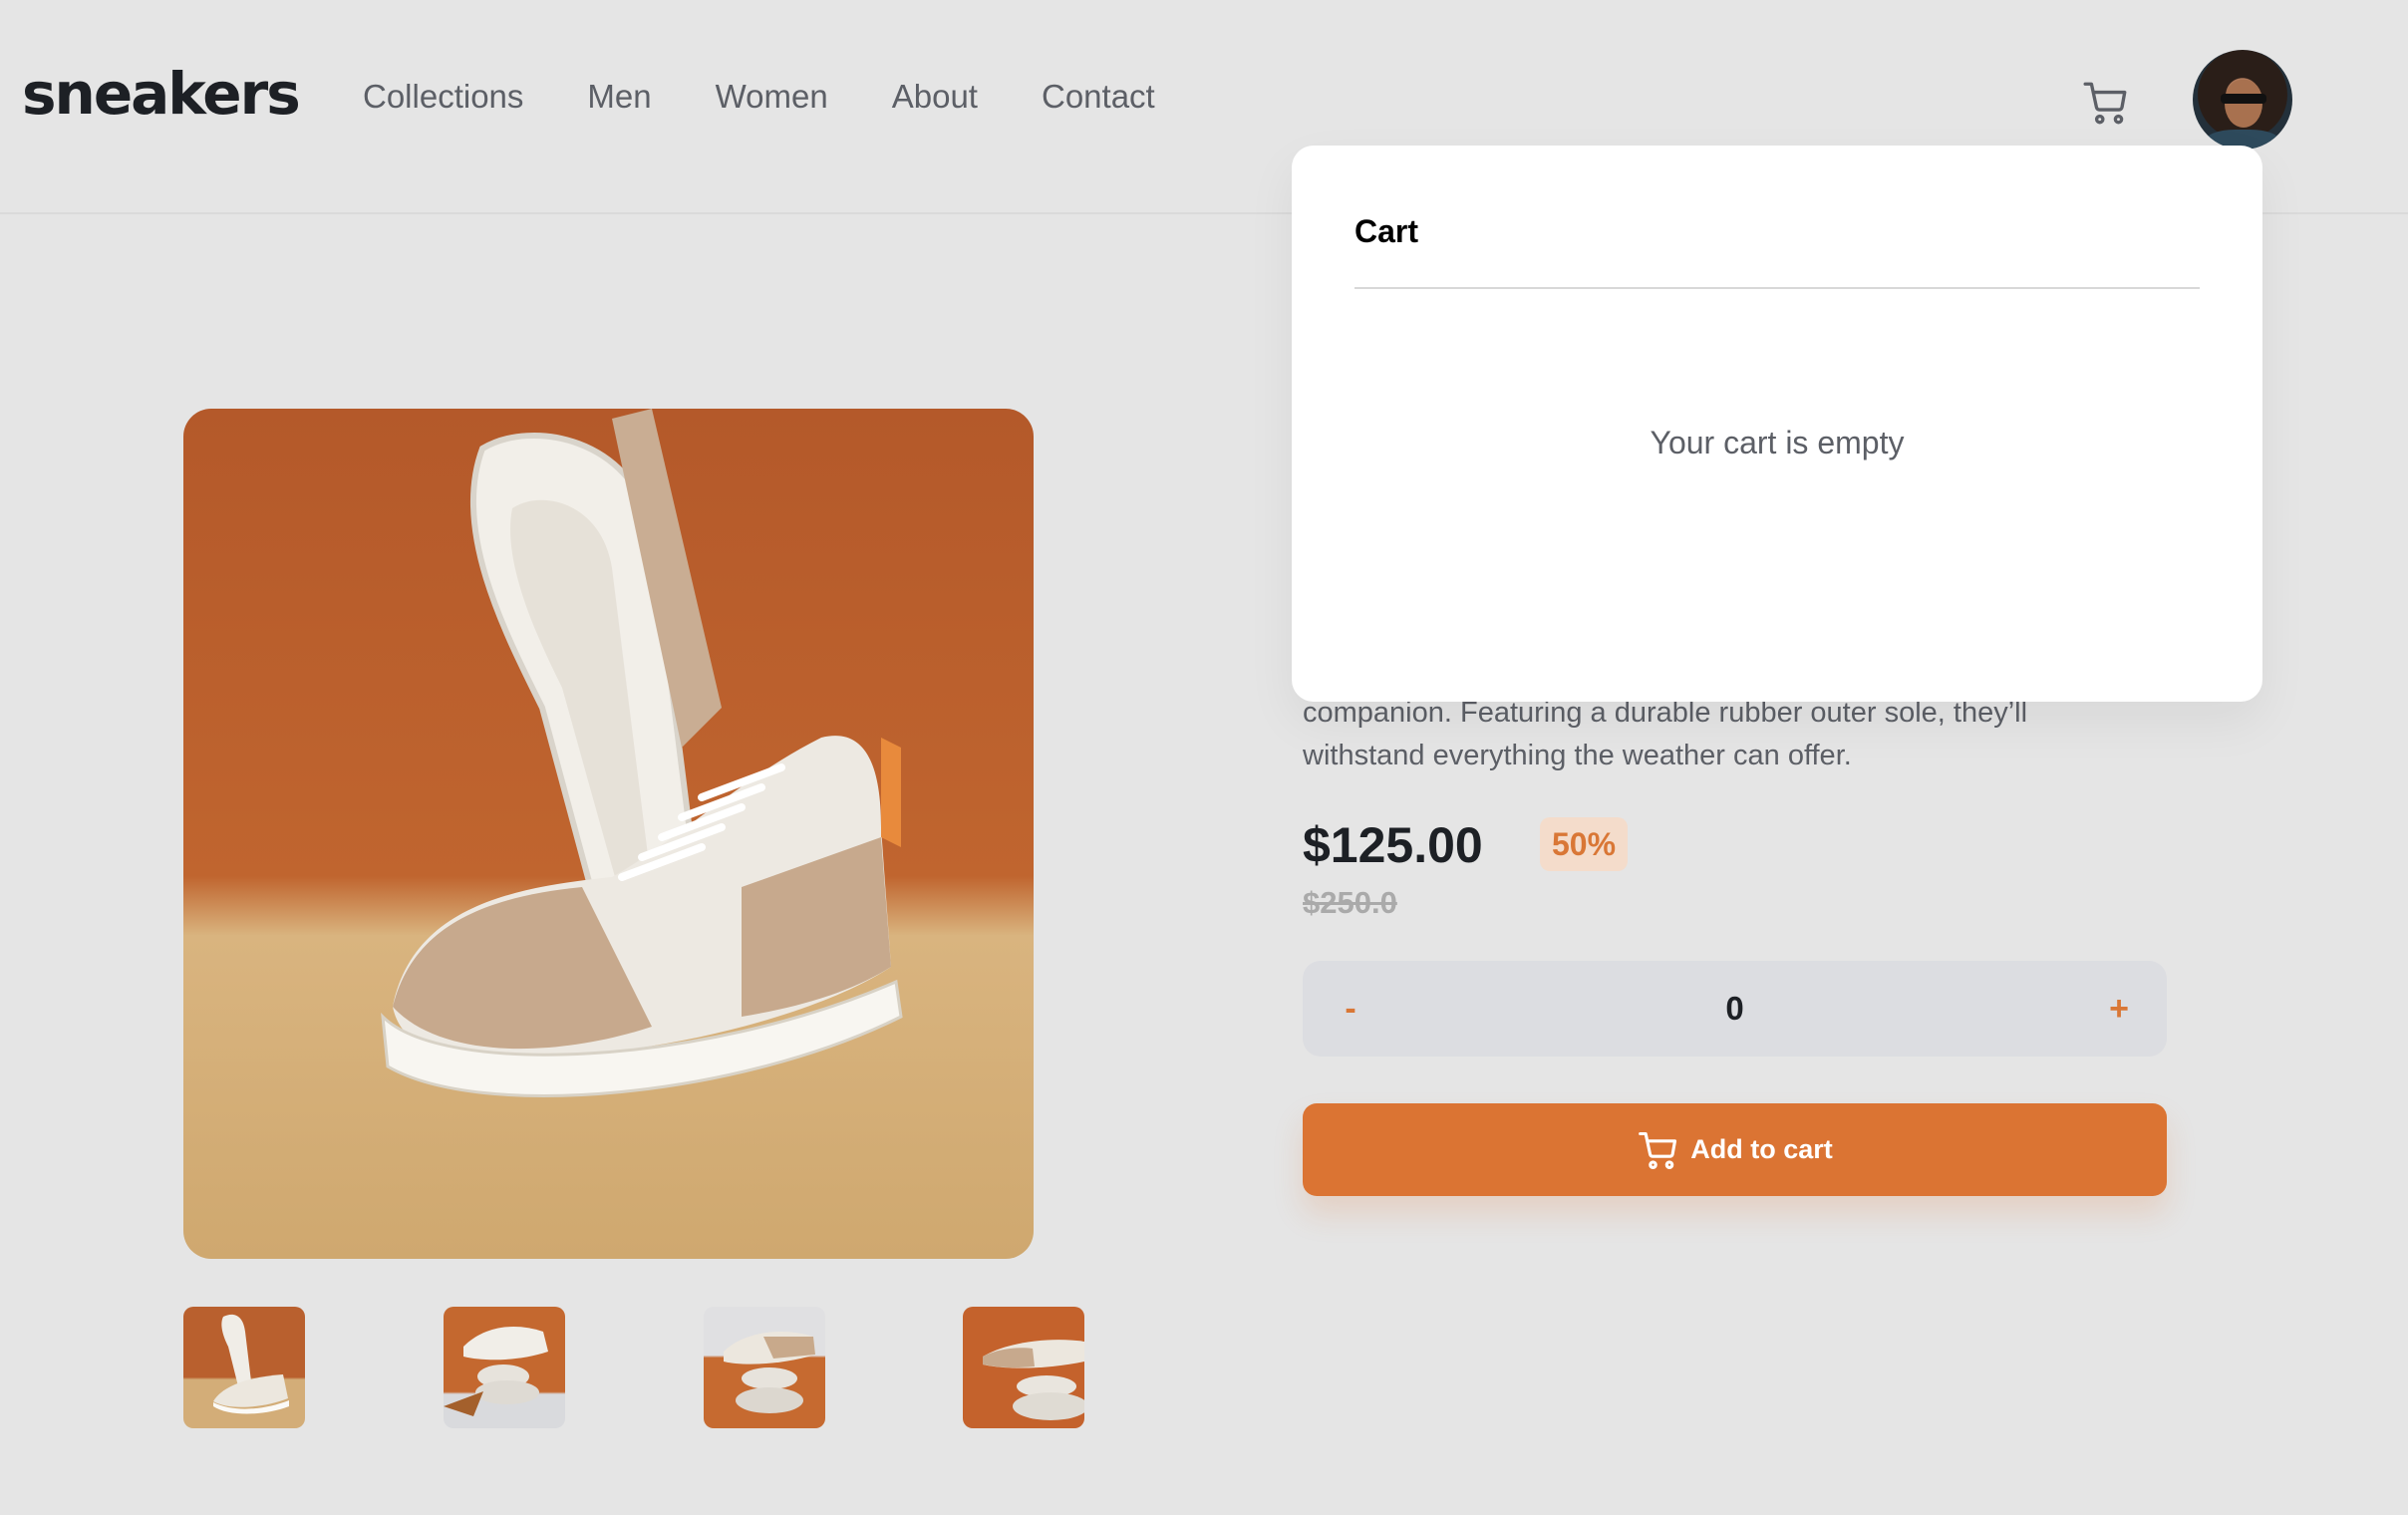 The height and width of the screenshot is (1515, 2408). I want to click on quantity-value: 0, so click(1734, 1008).